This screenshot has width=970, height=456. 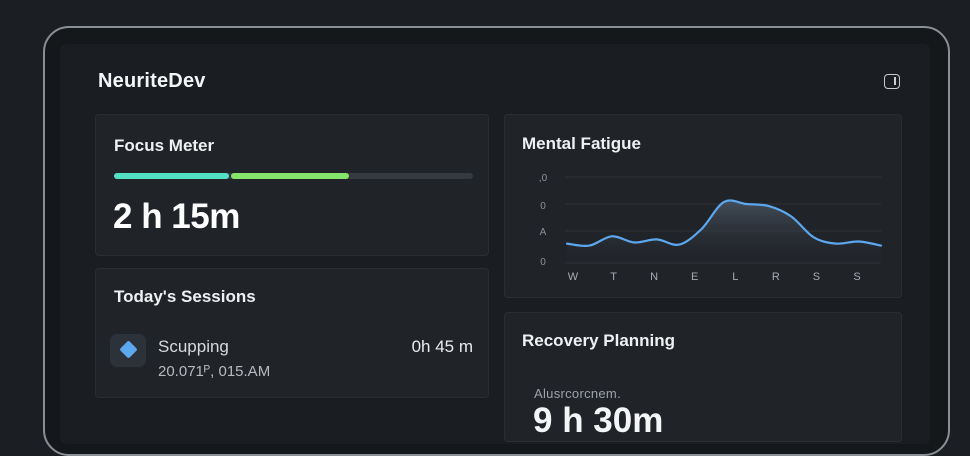 I want to click on x-tick-label: T, so click(x=613, y=277).